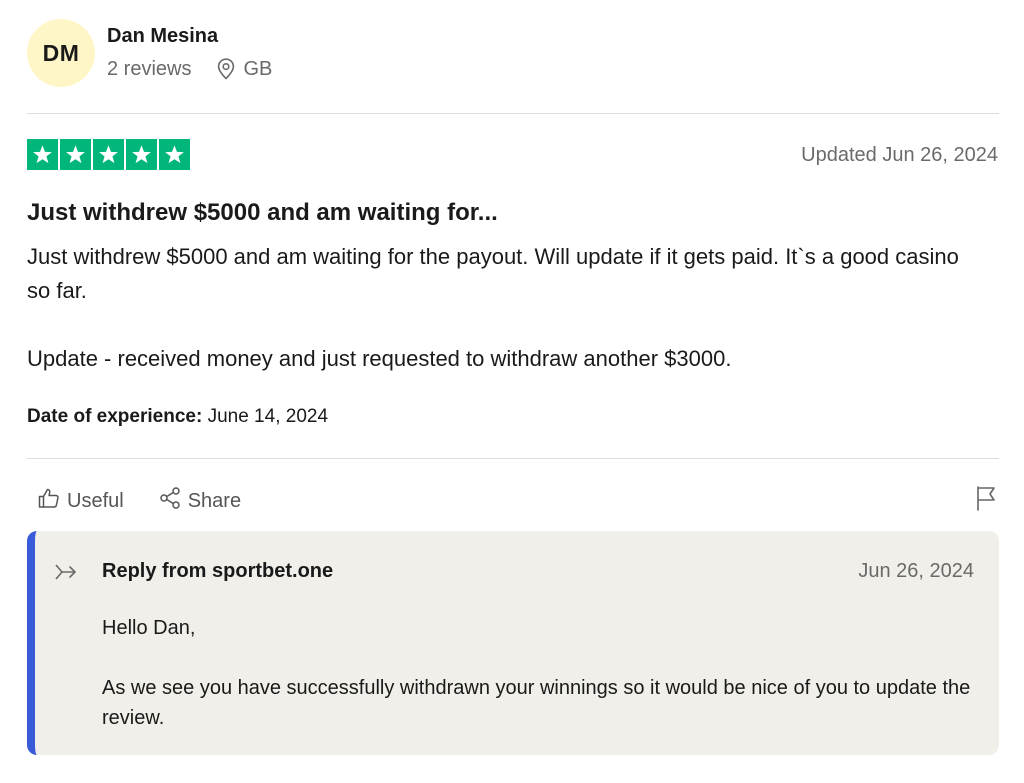  I want to click on useful-button: Useful, so click(80, 501).